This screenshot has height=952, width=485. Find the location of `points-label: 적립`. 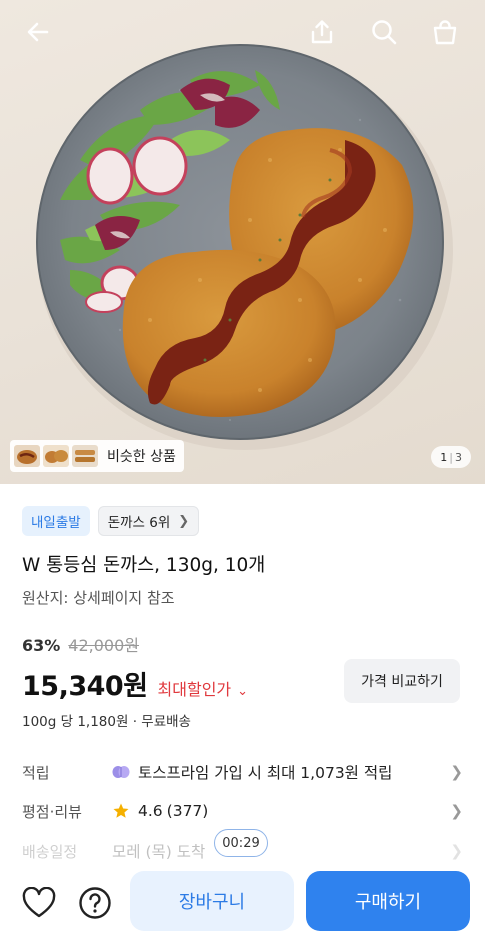

points-label: 적립 is located at coordinates (36, 772).